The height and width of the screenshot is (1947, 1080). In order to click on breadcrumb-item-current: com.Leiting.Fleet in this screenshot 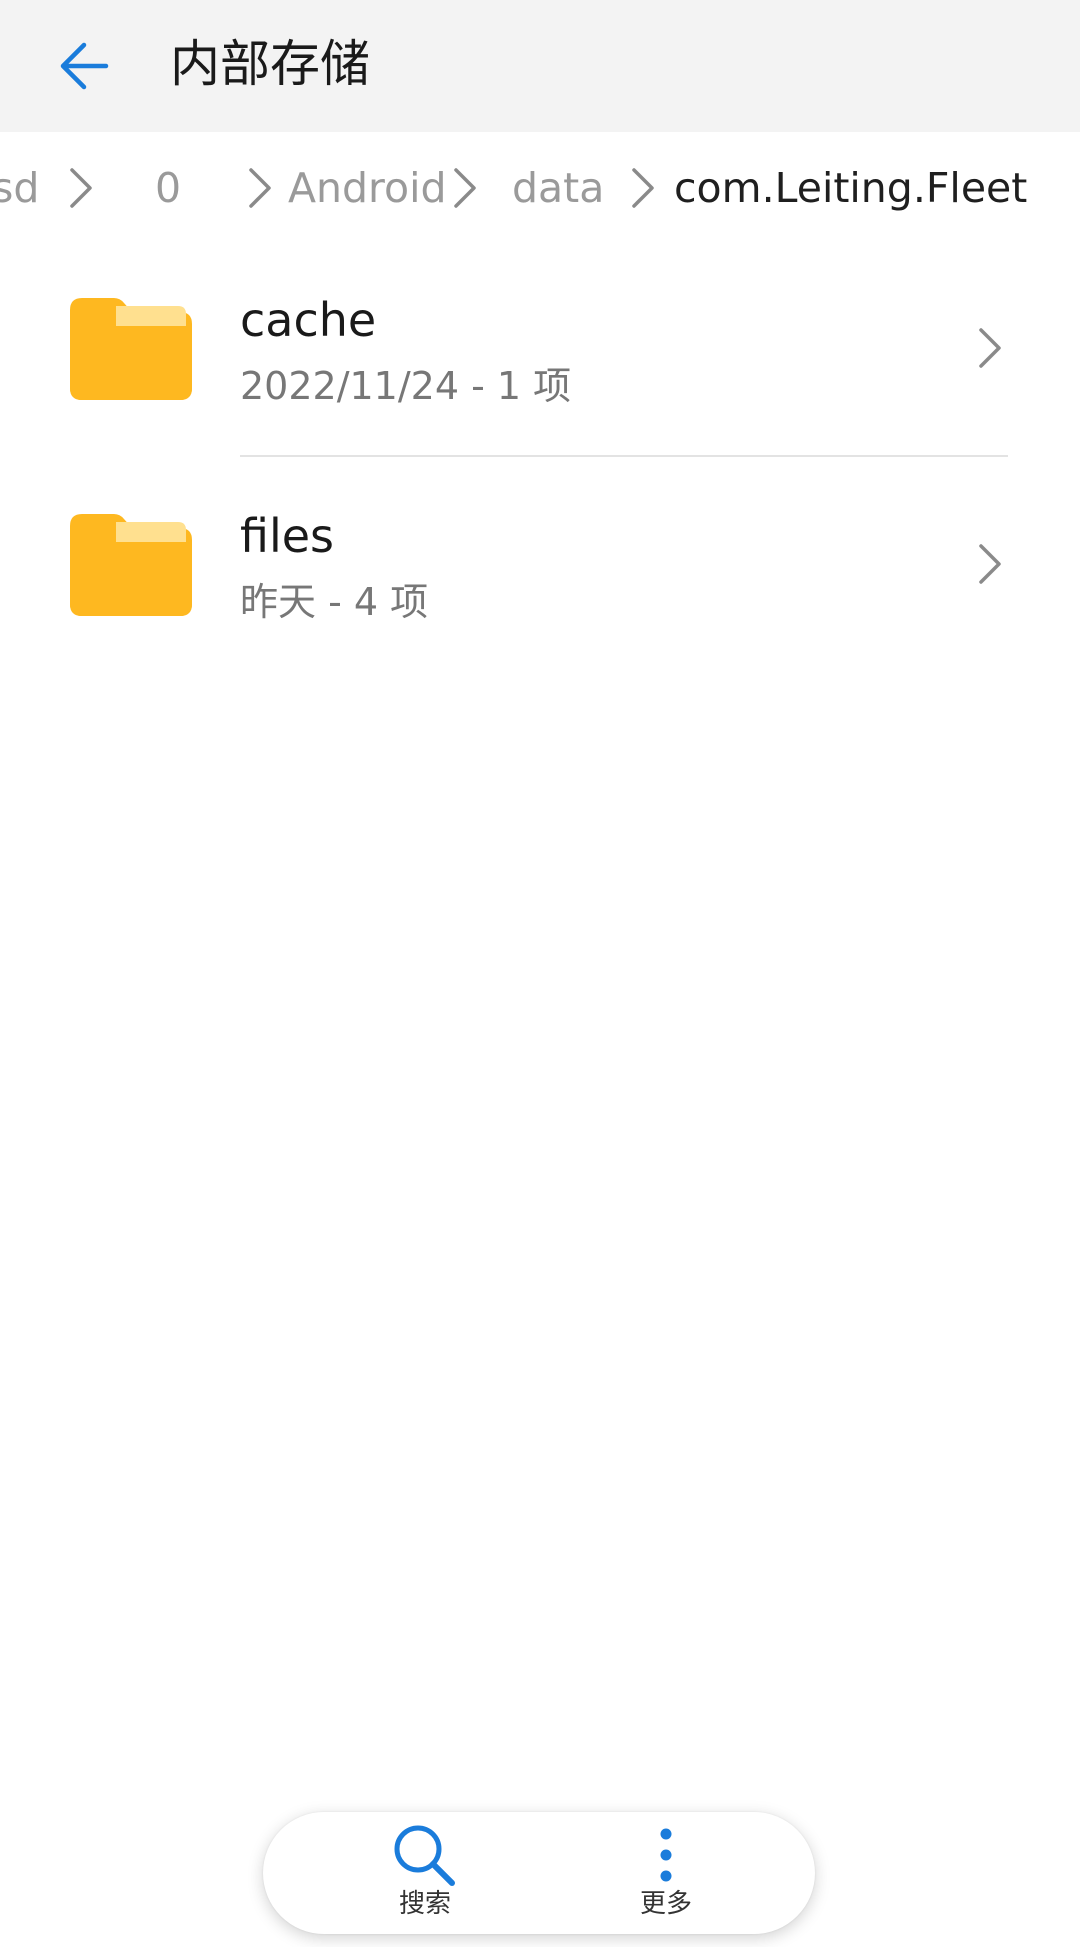, I will do `click(850, 188)`.